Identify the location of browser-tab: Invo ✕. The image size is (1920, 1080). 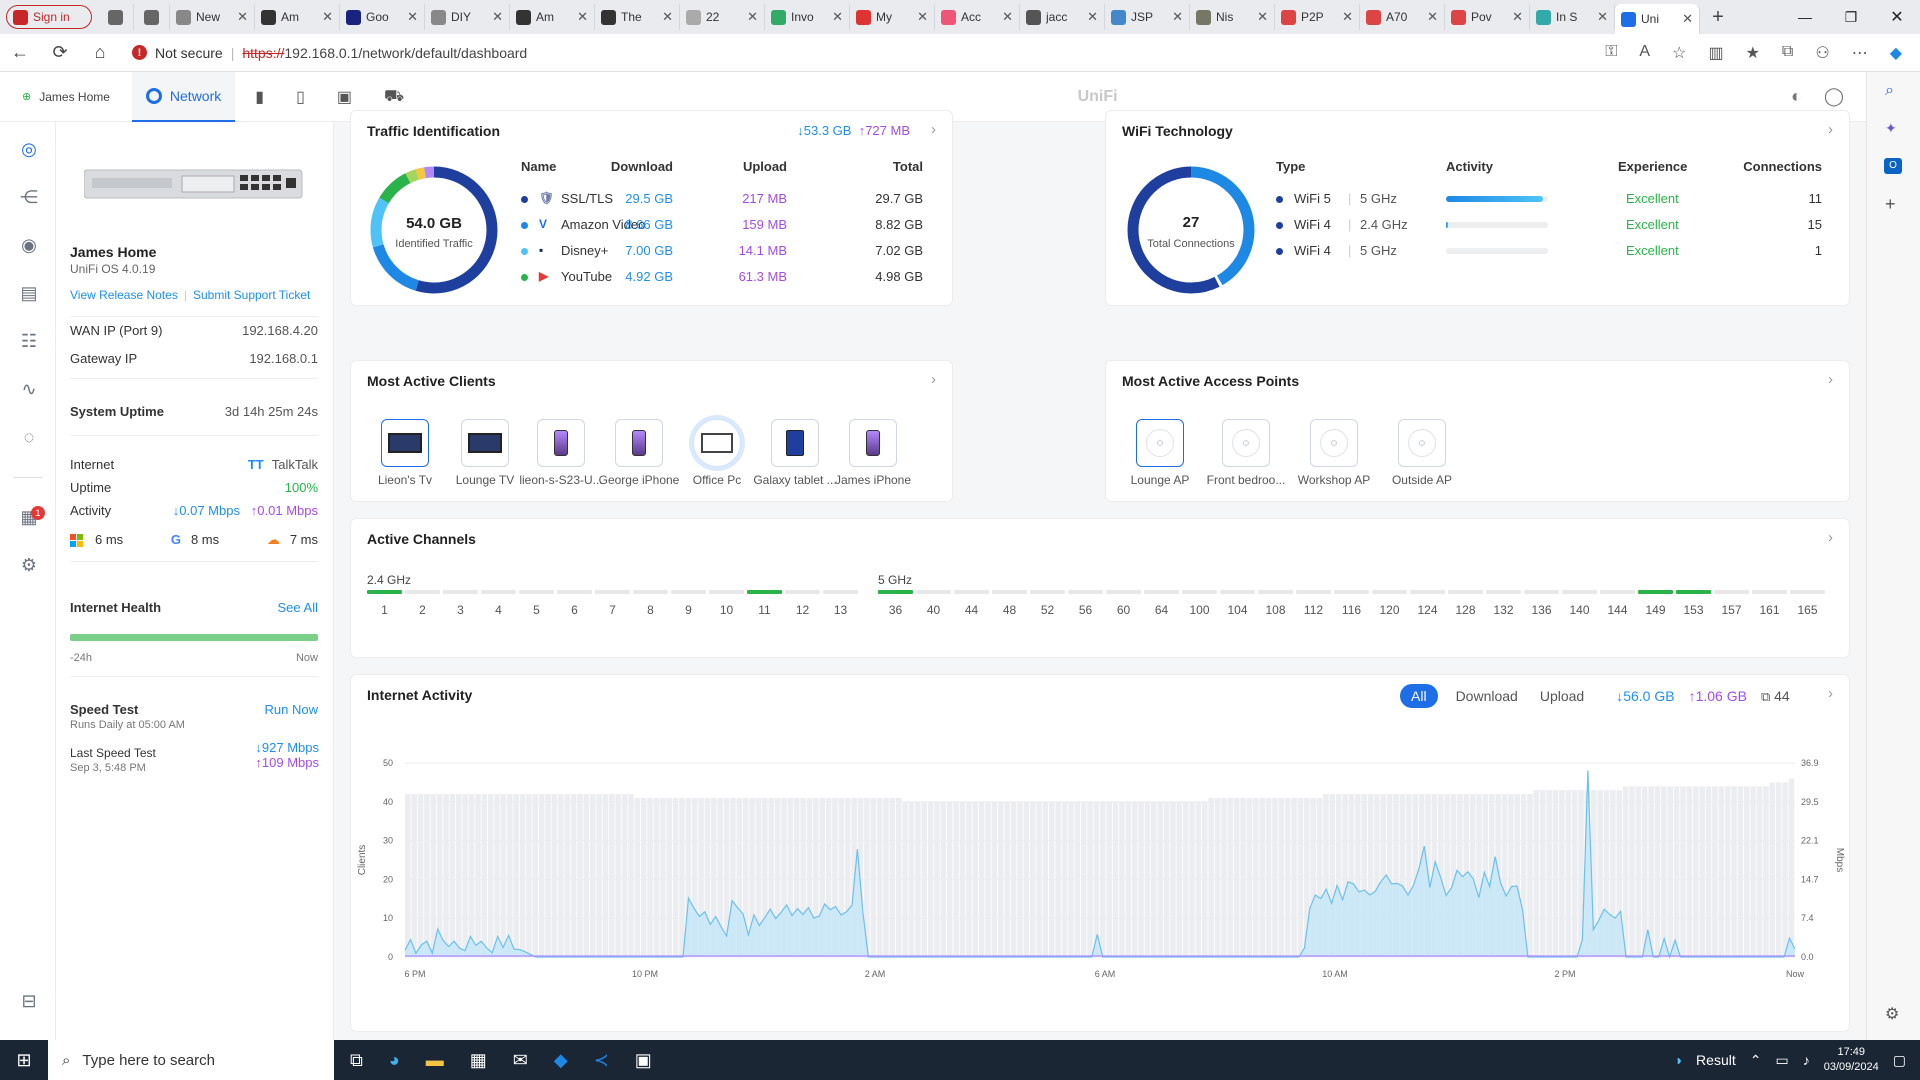
(807, 17).